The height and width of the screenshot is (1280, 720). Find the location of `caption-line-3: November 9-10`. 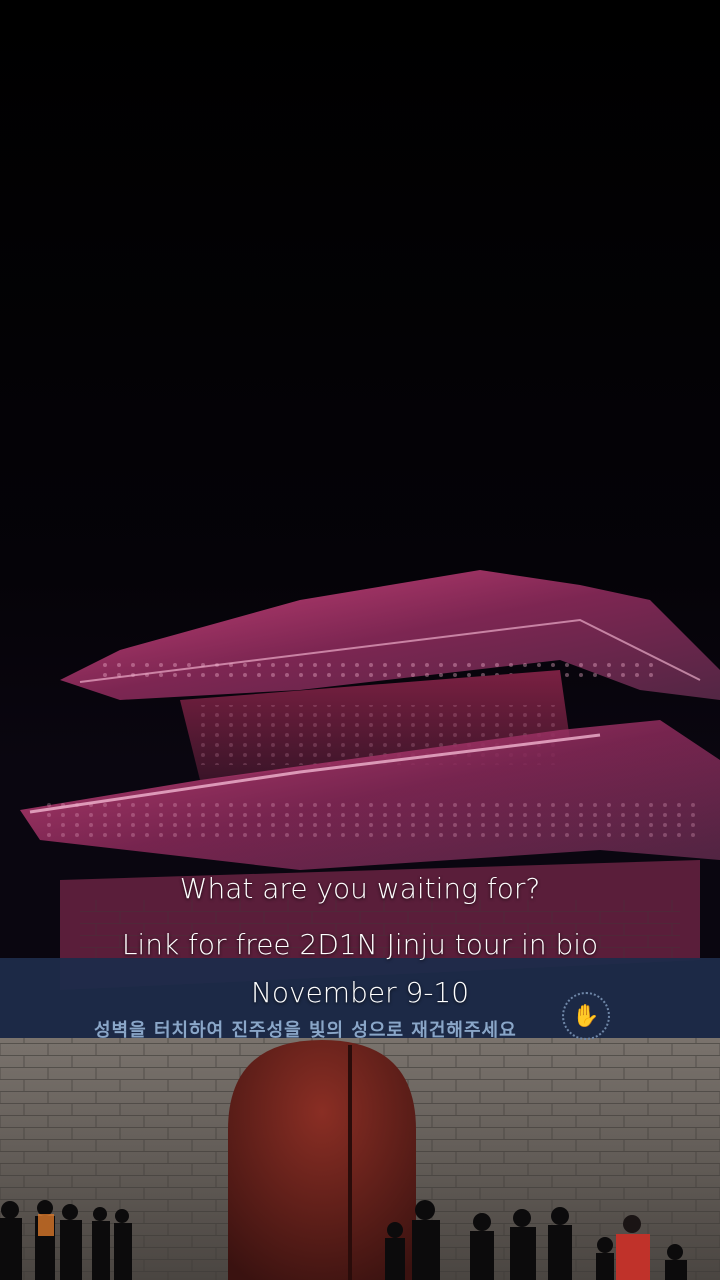

caption-line-3: November 9-10 is located at coordinates (360, 992).